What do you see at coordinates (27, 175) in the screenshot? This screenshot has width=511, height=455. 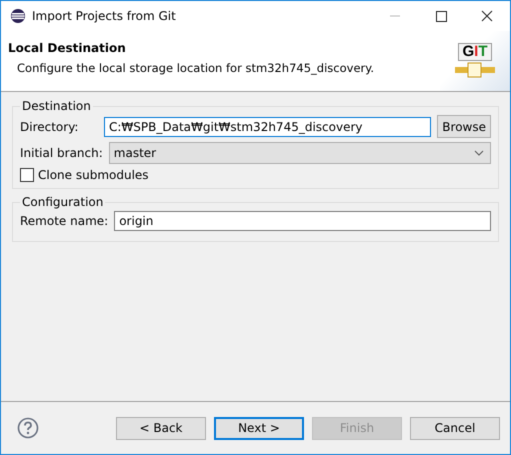 I see `checkbox` at bounding box center [27, 175].